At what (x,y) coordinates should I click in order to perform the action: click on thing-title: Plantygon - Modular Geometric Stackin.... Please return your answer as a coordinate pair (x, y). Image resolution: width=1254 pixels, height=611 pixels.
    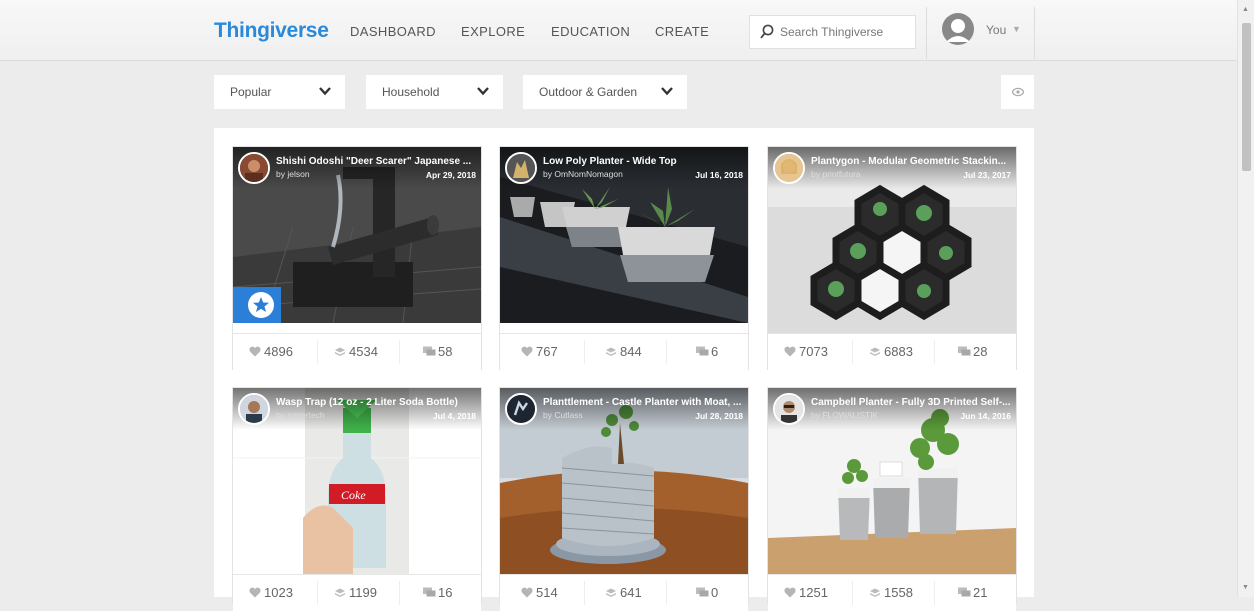
    Looking at the image, I should click on (911, 161).